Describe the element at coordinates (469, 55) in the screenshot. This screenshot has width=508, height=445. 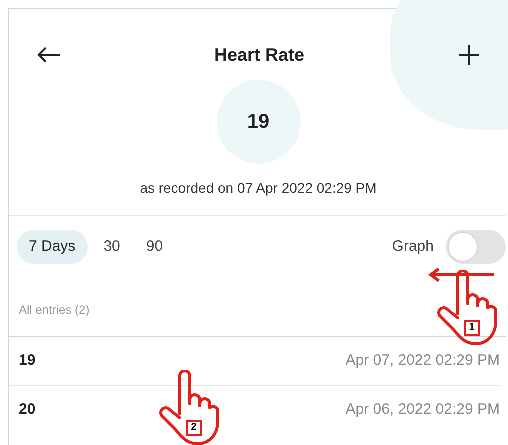
I see `plus-icon` at that location.